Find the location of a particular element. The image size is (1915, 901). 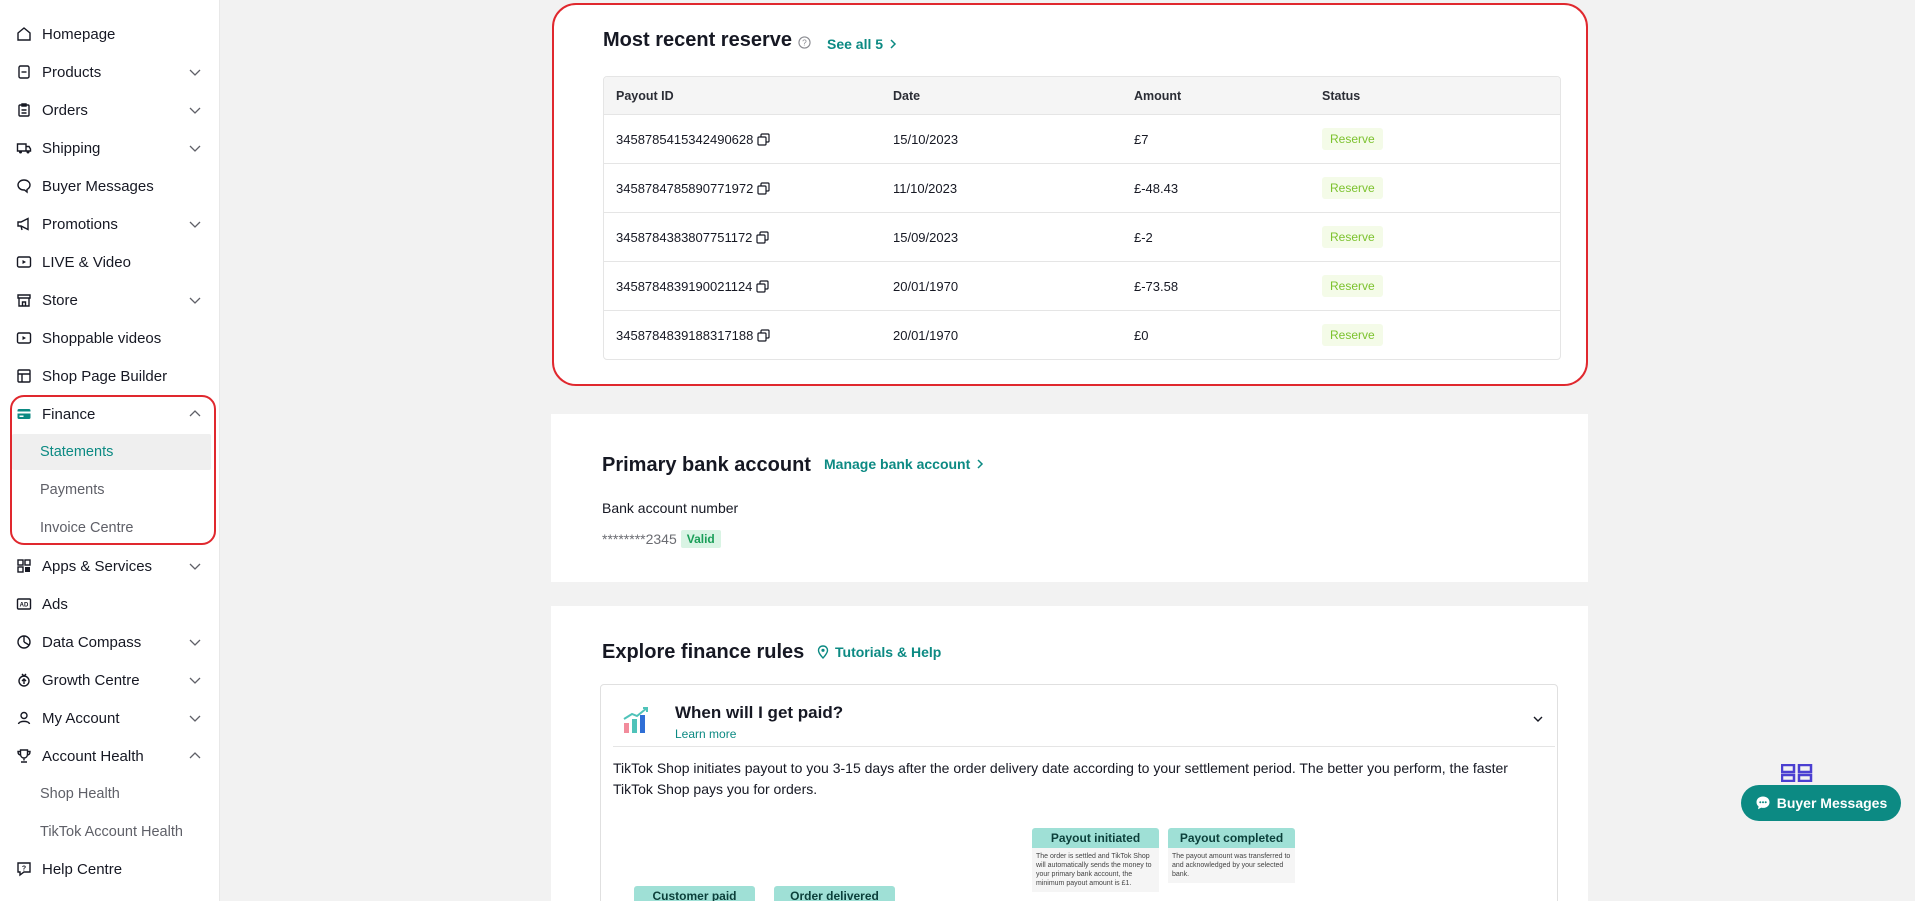

sidebar-subitem-payments: Payments is located at coordinates (111, 490).